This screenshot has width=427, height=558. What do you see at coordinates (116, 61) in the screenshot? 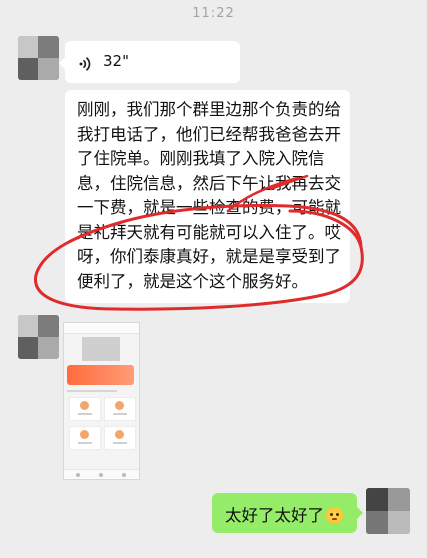
I see `voice-duration: 32"` at bounding box center [116, 61].